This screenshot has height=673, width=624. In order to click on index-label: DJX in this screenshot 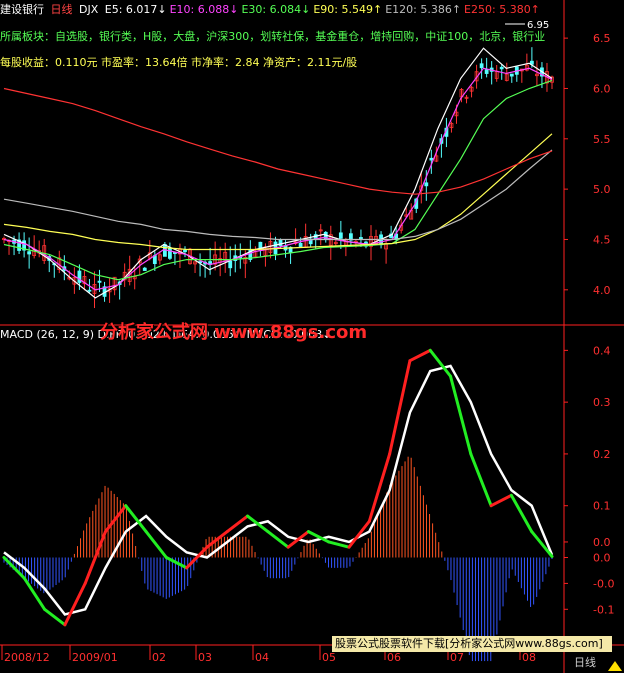, I will do `click(89, 9)`.